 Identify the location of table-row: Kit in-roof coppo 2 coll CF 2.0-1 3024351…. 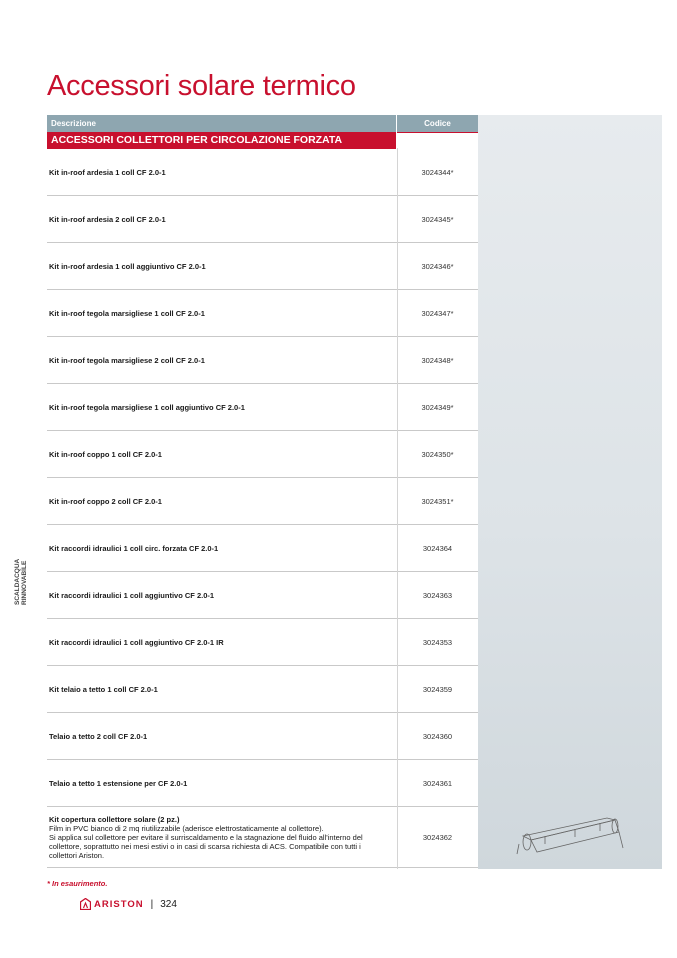
(262, 501).